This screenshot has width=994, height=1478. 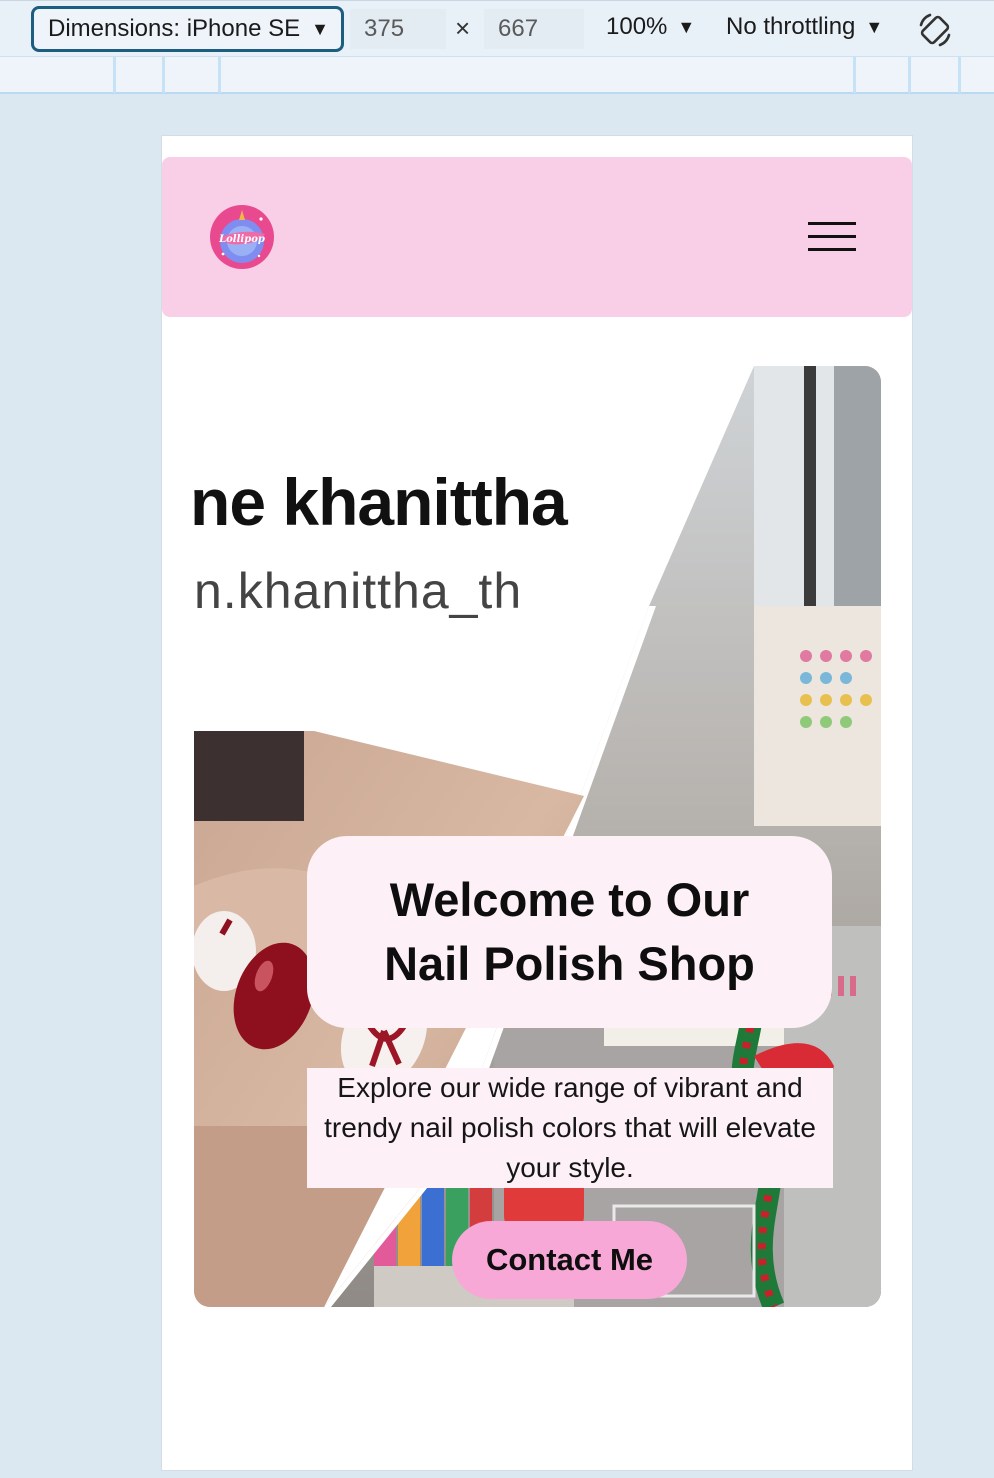 What do you see at coordinates (569, 1260) in the screenshot?
I see `contact-me-button: Contact Me` at bounding box center [569, 1260].